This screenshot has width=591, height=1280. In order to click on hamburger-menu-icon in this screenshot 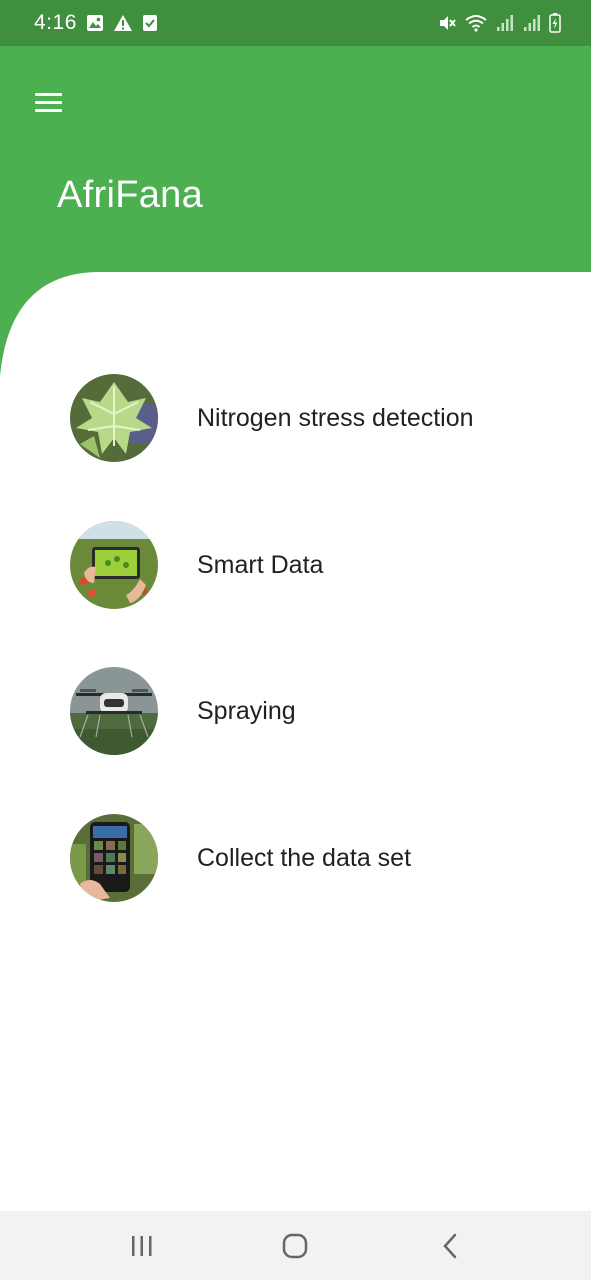, I will do `click(49, 102)`.